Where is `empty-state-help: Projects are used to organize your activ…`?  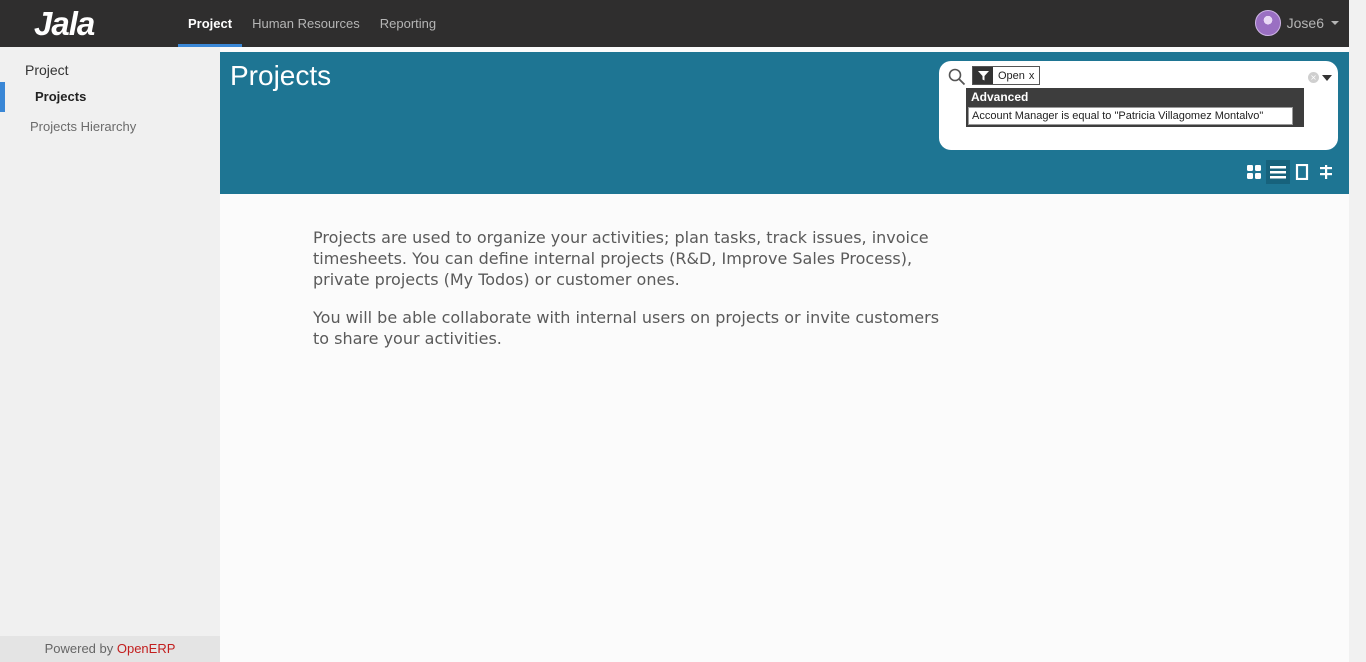 empty-state-help: Projects are used to organize your activ… is located at coordinates (633, 296).